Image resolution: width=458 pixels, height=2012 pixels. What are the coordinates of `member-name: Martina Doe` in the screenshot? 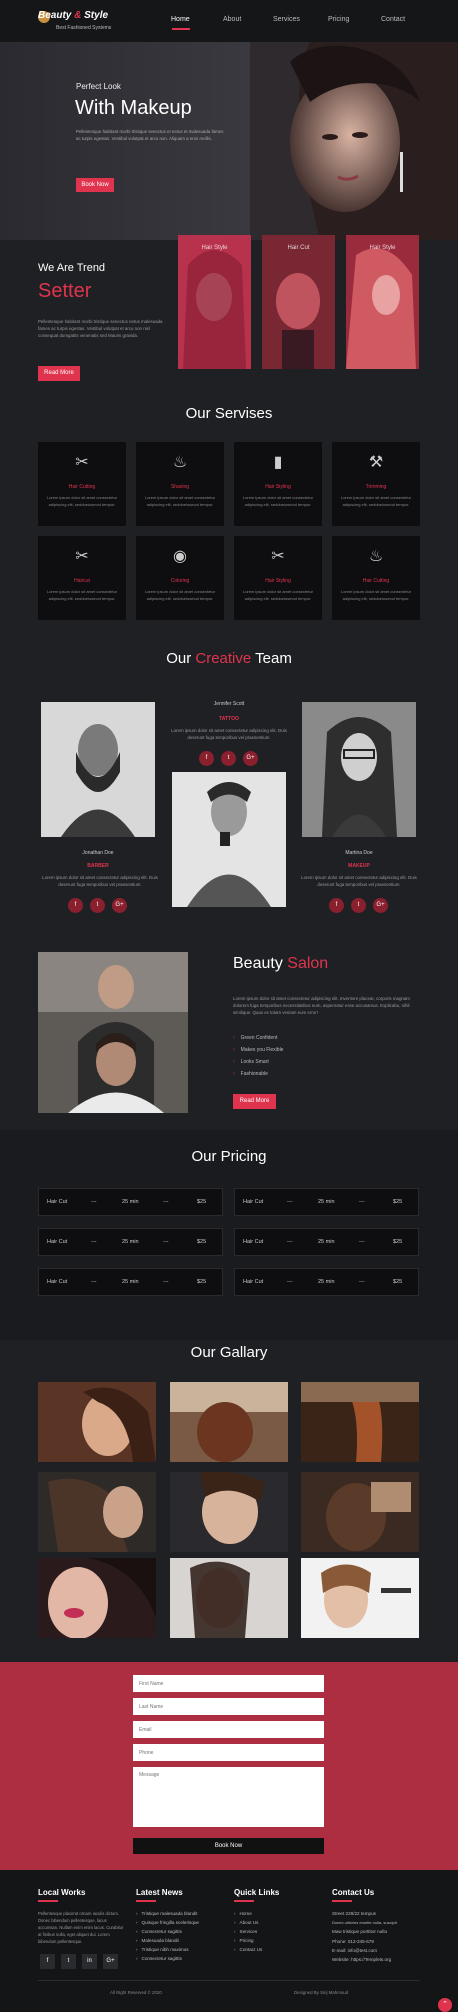 It's located at (359, 853).